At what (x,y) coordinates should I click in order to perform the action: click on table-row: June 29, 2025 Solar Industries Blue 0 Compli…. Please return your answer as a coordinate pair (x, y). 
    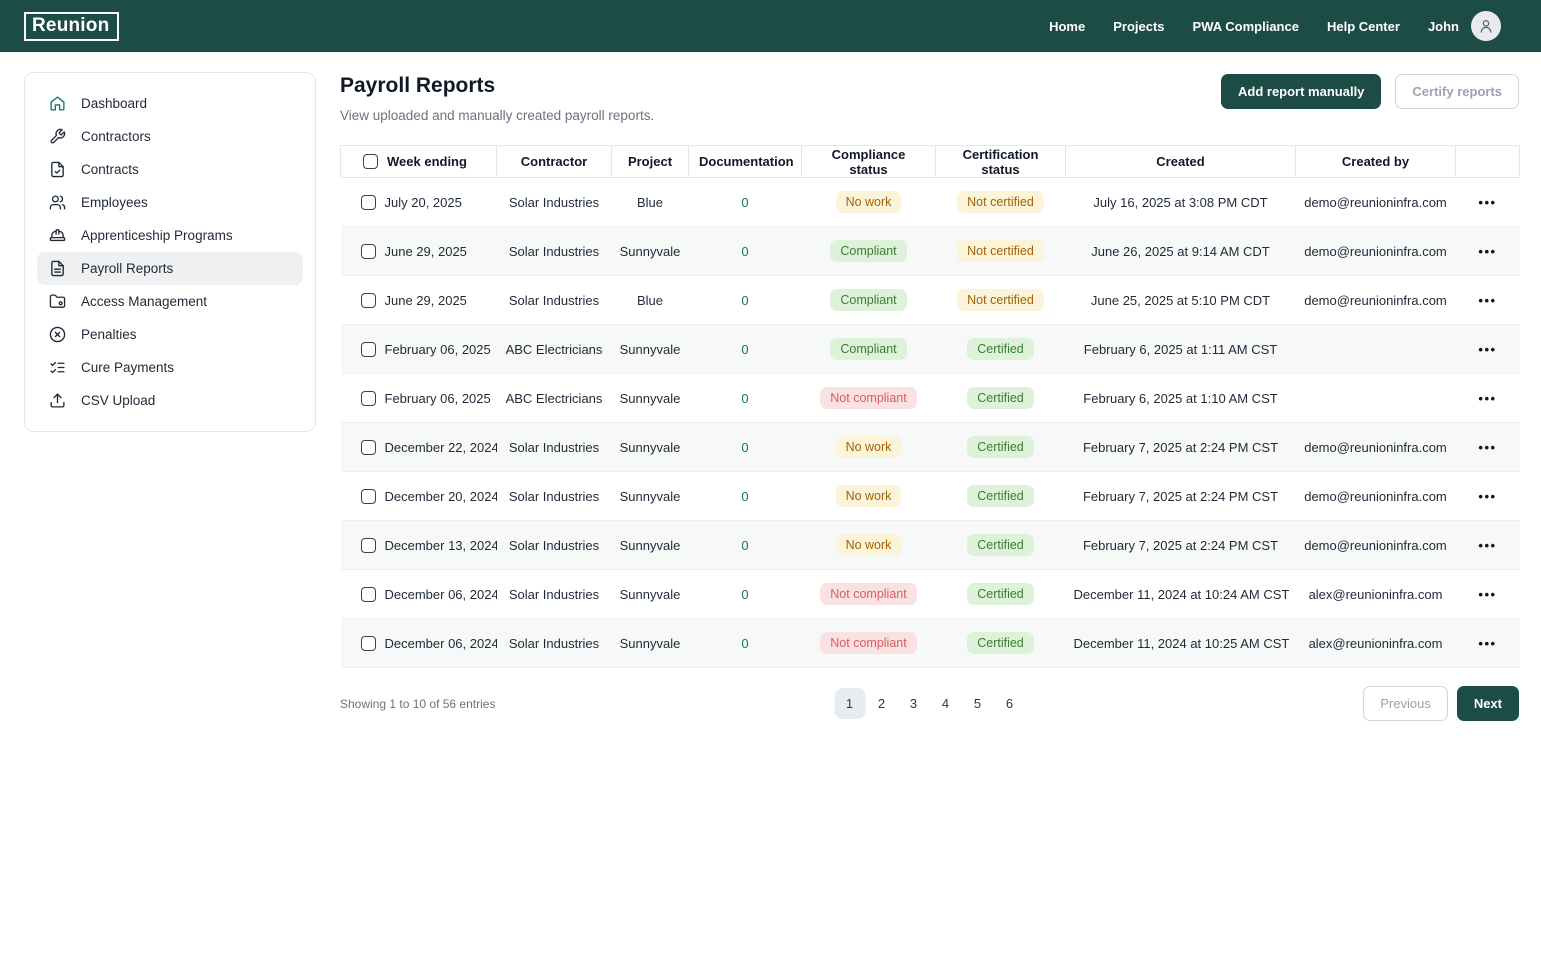
    Looking at the image, I should click on (930, 300).